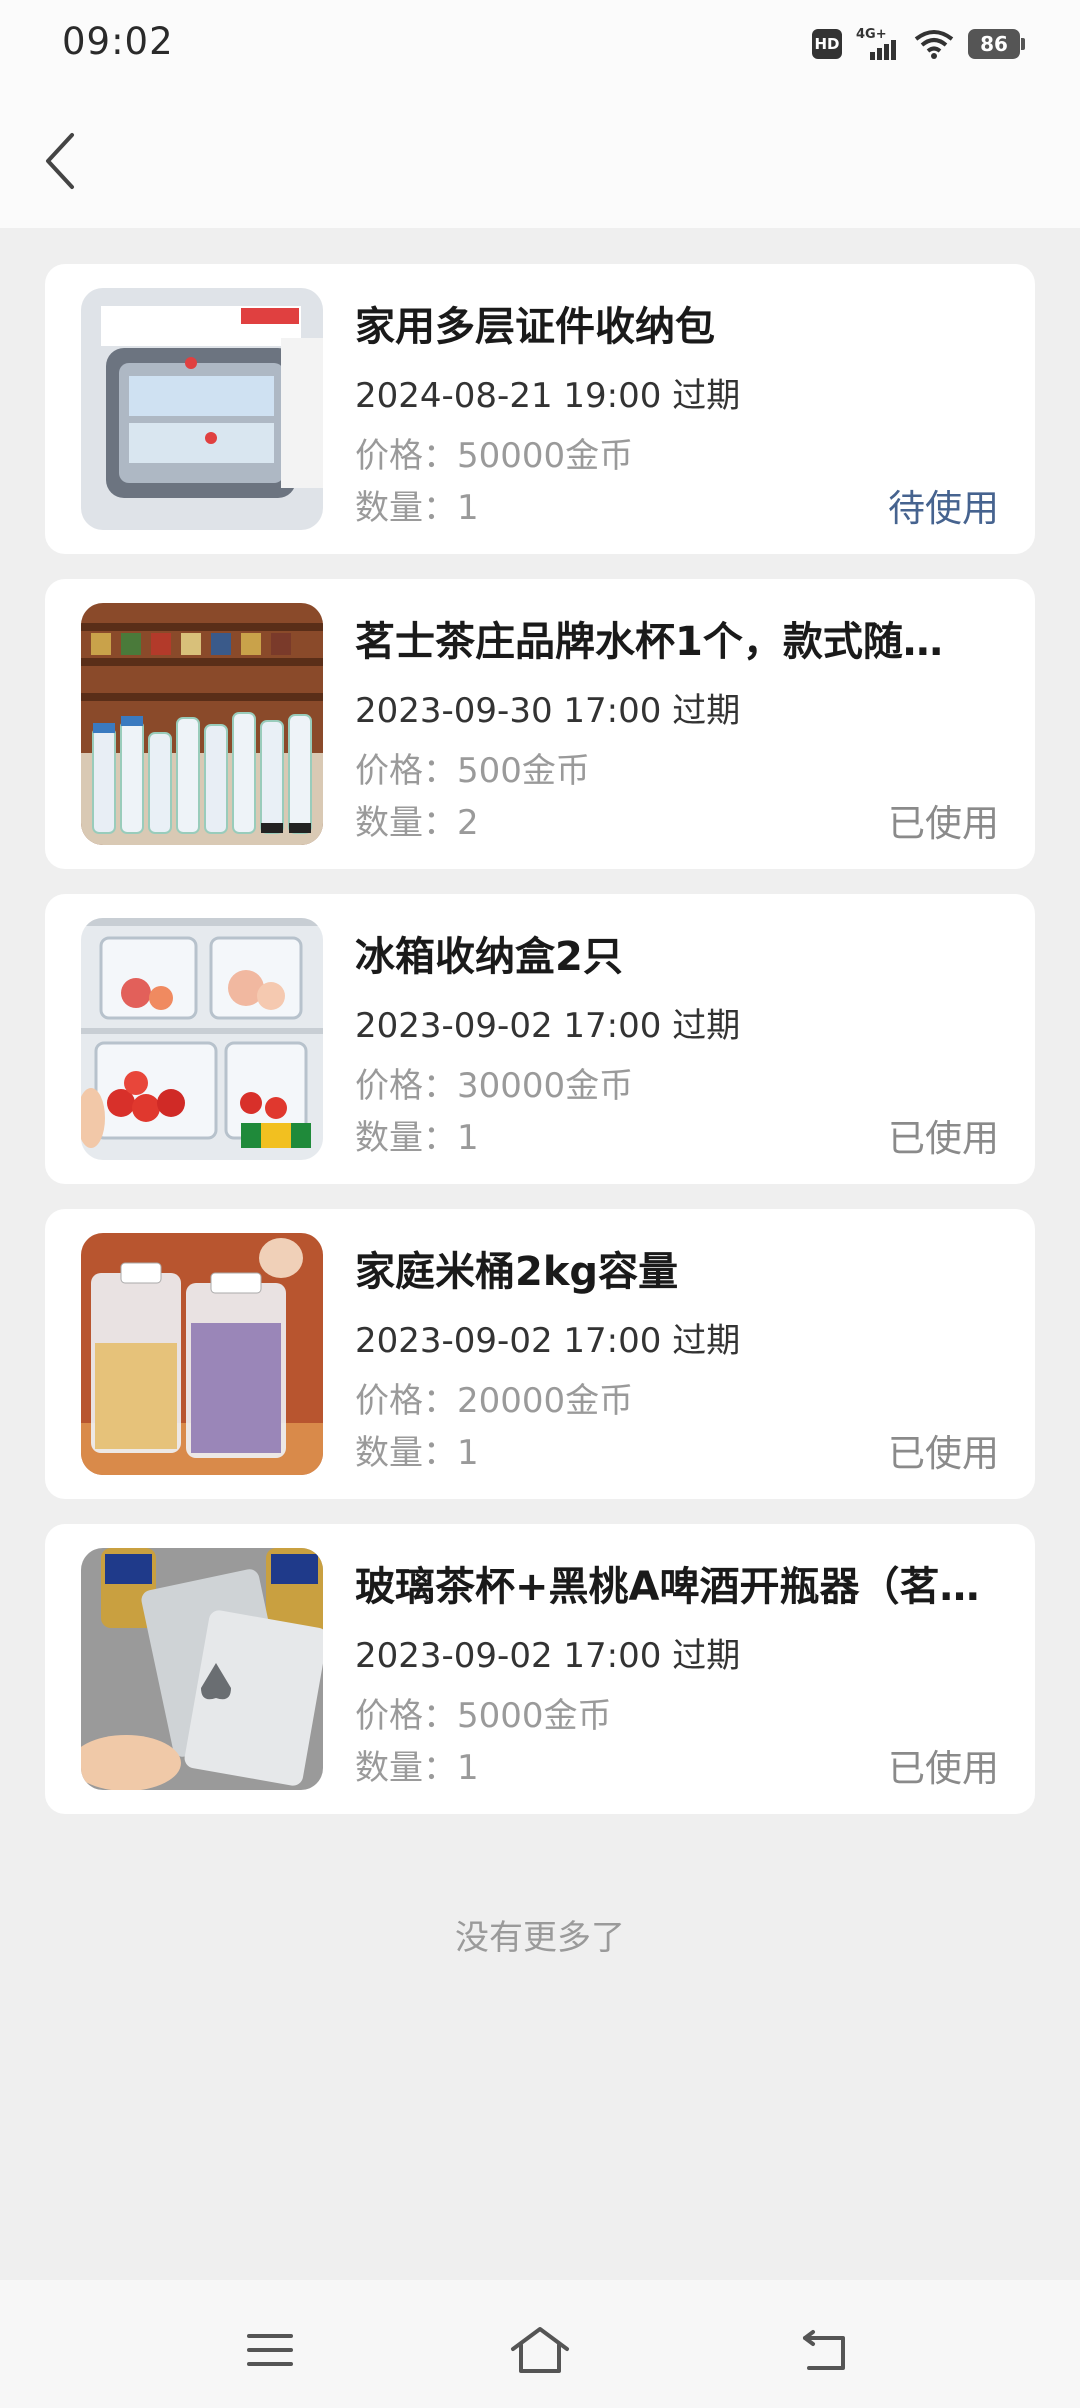 The width and height of the screenshot is (1080, 2408). Describe the element at coordinates (996, 44) in the screenshot. I see `battery-icon: 86` at that location.